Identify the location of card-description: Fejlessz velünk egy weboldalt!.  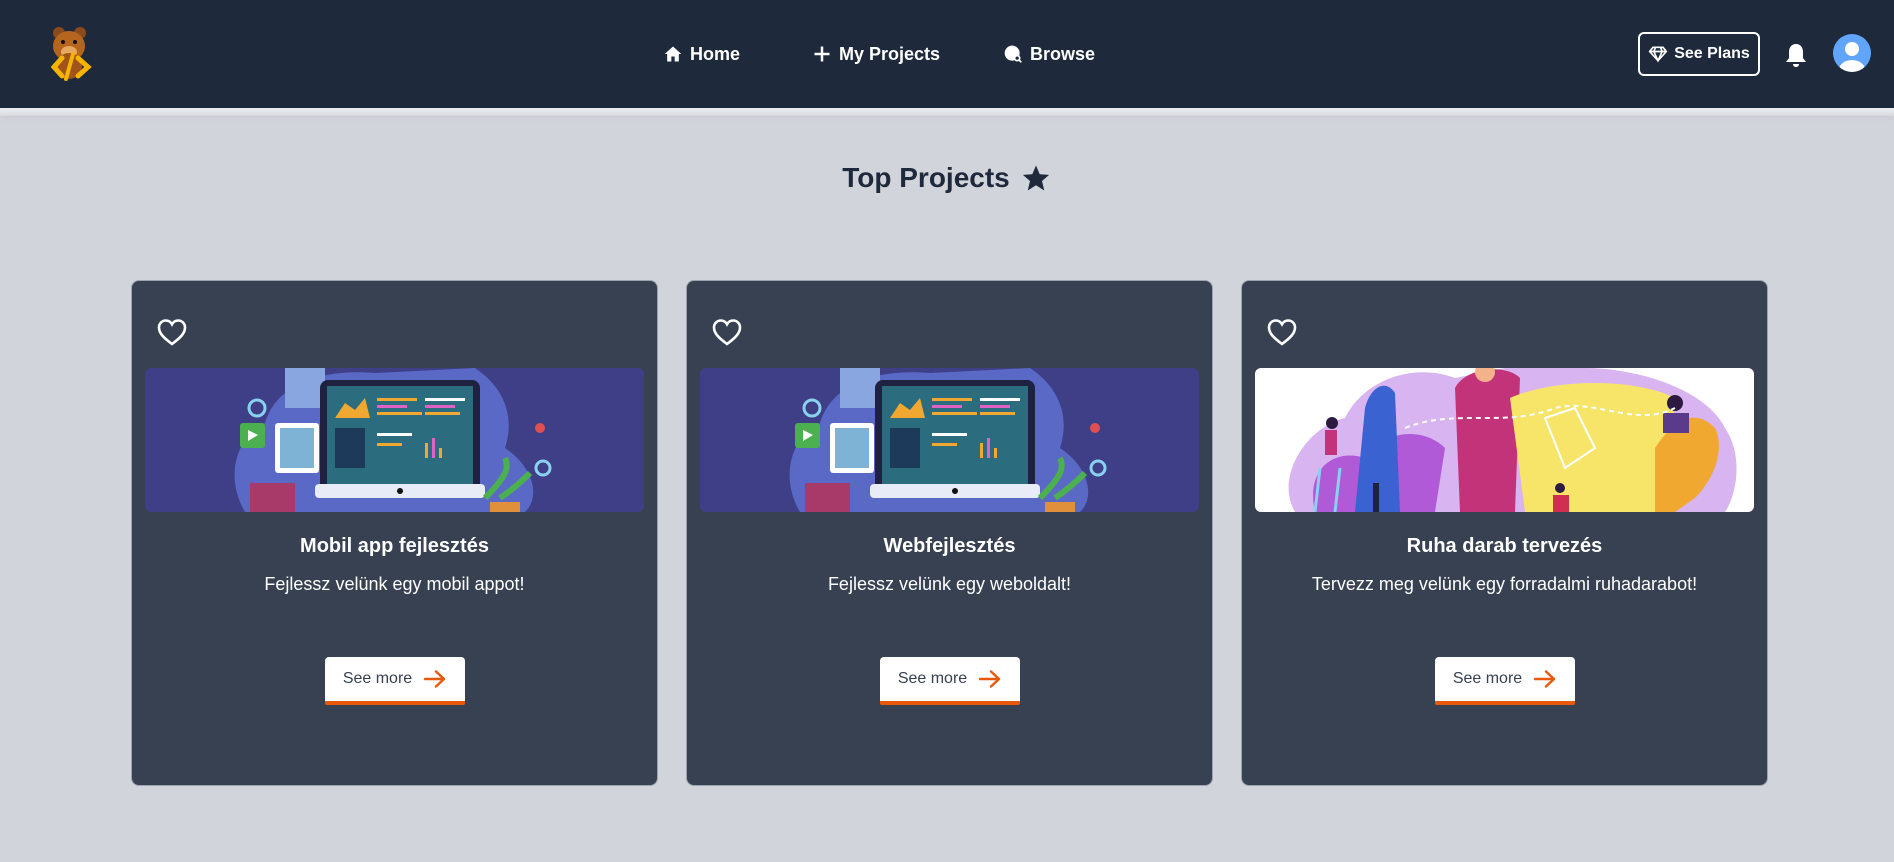
(949, 584).